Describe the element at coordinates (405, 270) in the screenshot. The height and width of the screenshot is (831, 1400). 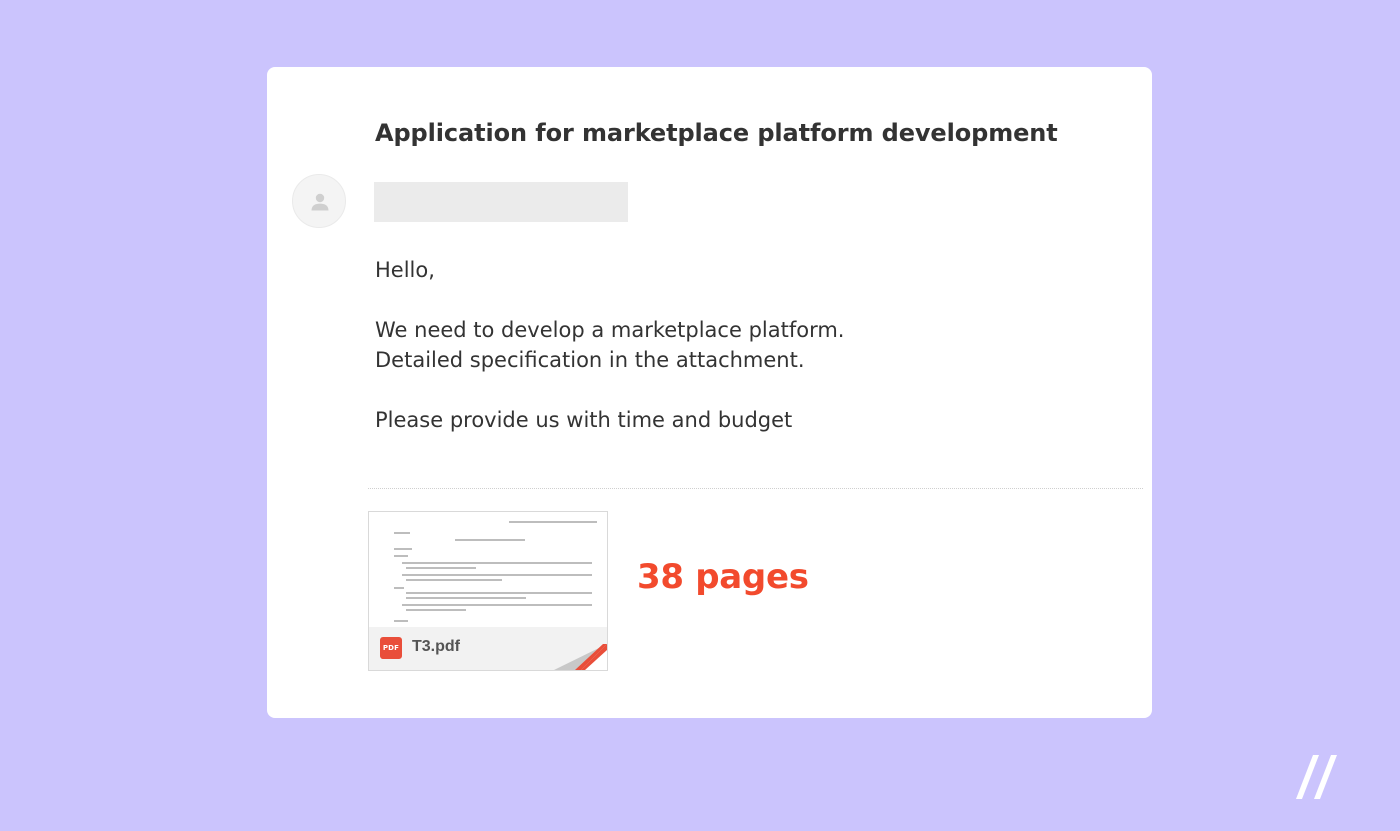
I see `email-greeting: Hello,` at that location.